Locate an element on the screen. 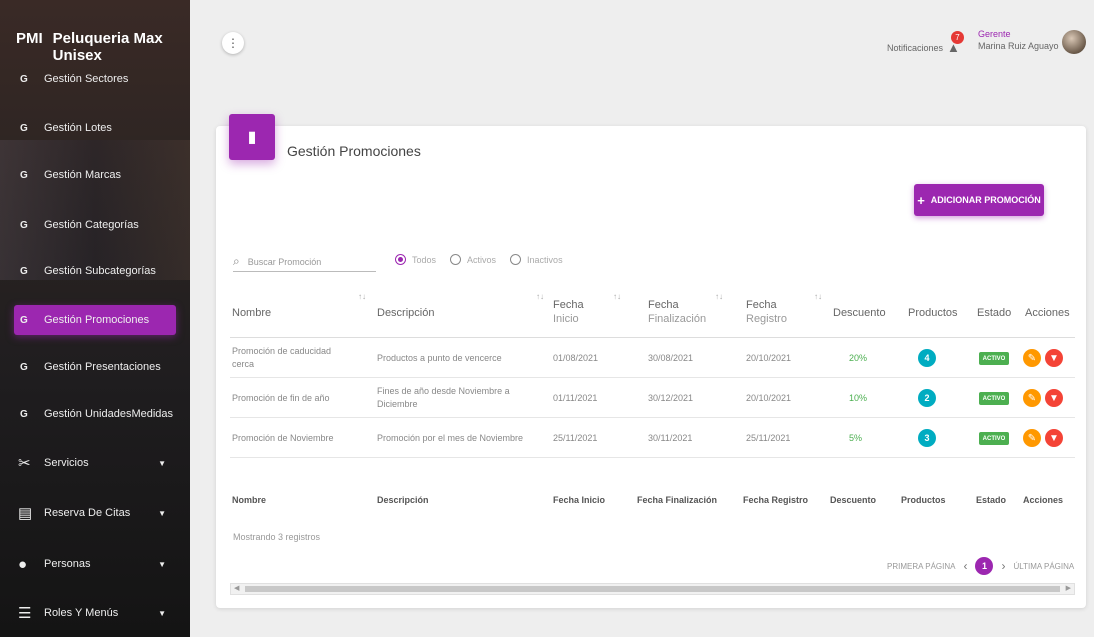 Image resolution: width=1094 pixels, height=637 pixels. search-input: ⌕ Buscar Promoción is located at coordinates (304, 262).